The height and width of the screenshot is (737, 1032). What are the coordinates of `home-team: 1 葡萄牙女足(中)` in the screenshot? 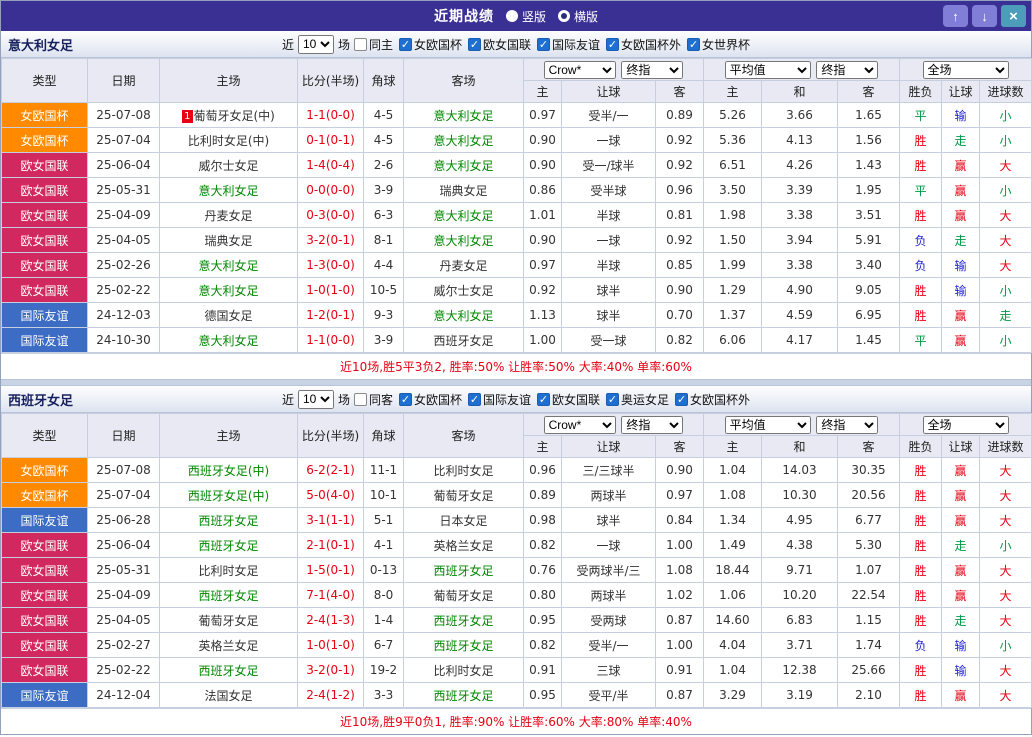 It's located at (228, 115).